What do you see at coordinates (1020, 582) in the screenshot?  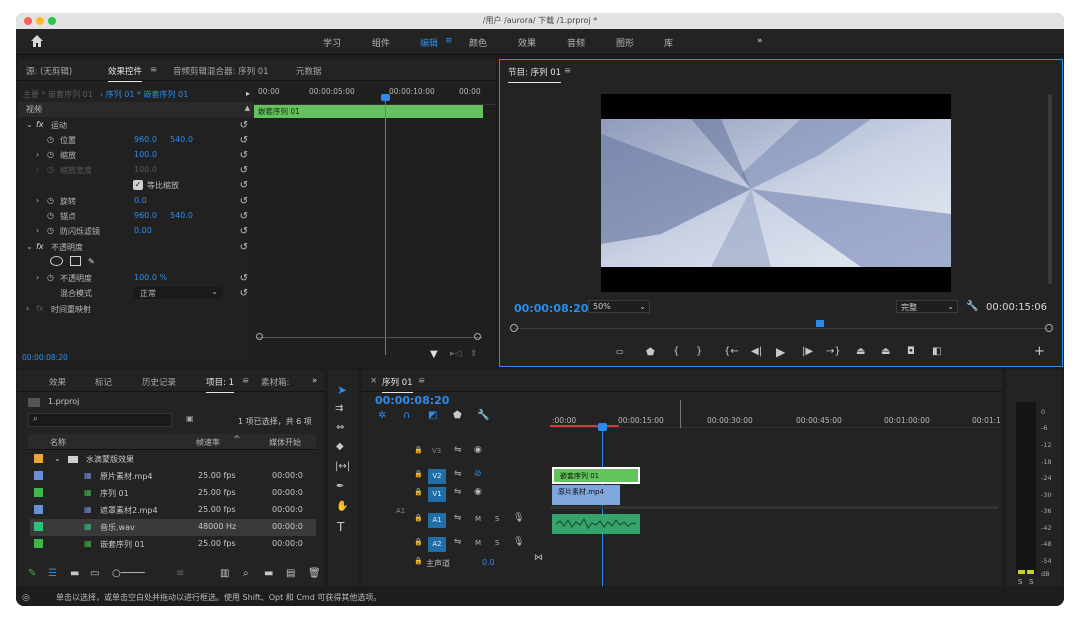 I see `solo-left-button: S` at bounding box center [1020, 582].